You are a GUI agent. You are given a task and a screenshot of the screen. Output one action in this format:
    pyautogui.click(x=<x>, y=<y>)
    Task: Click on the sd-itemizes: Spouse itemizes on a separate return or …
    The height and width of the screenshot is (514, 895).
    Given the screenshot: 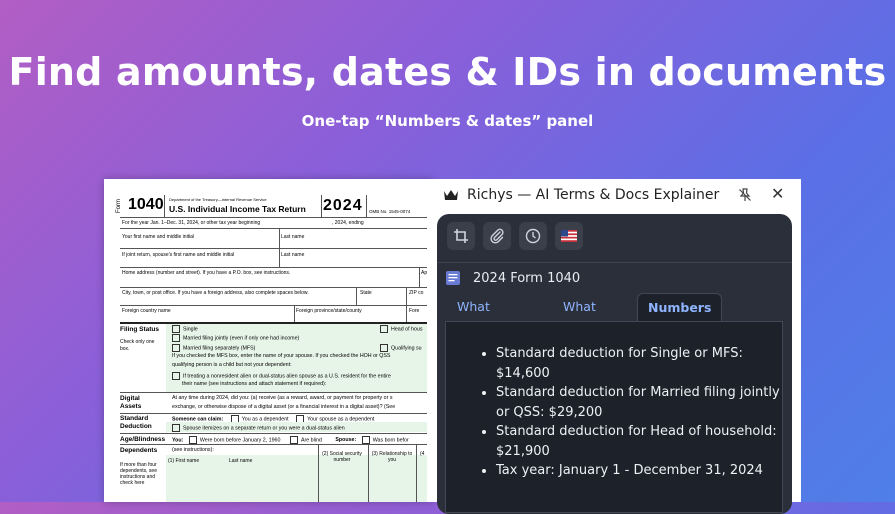 What is the action you would take?
    pyautogui.click(x=258, y=428)
    